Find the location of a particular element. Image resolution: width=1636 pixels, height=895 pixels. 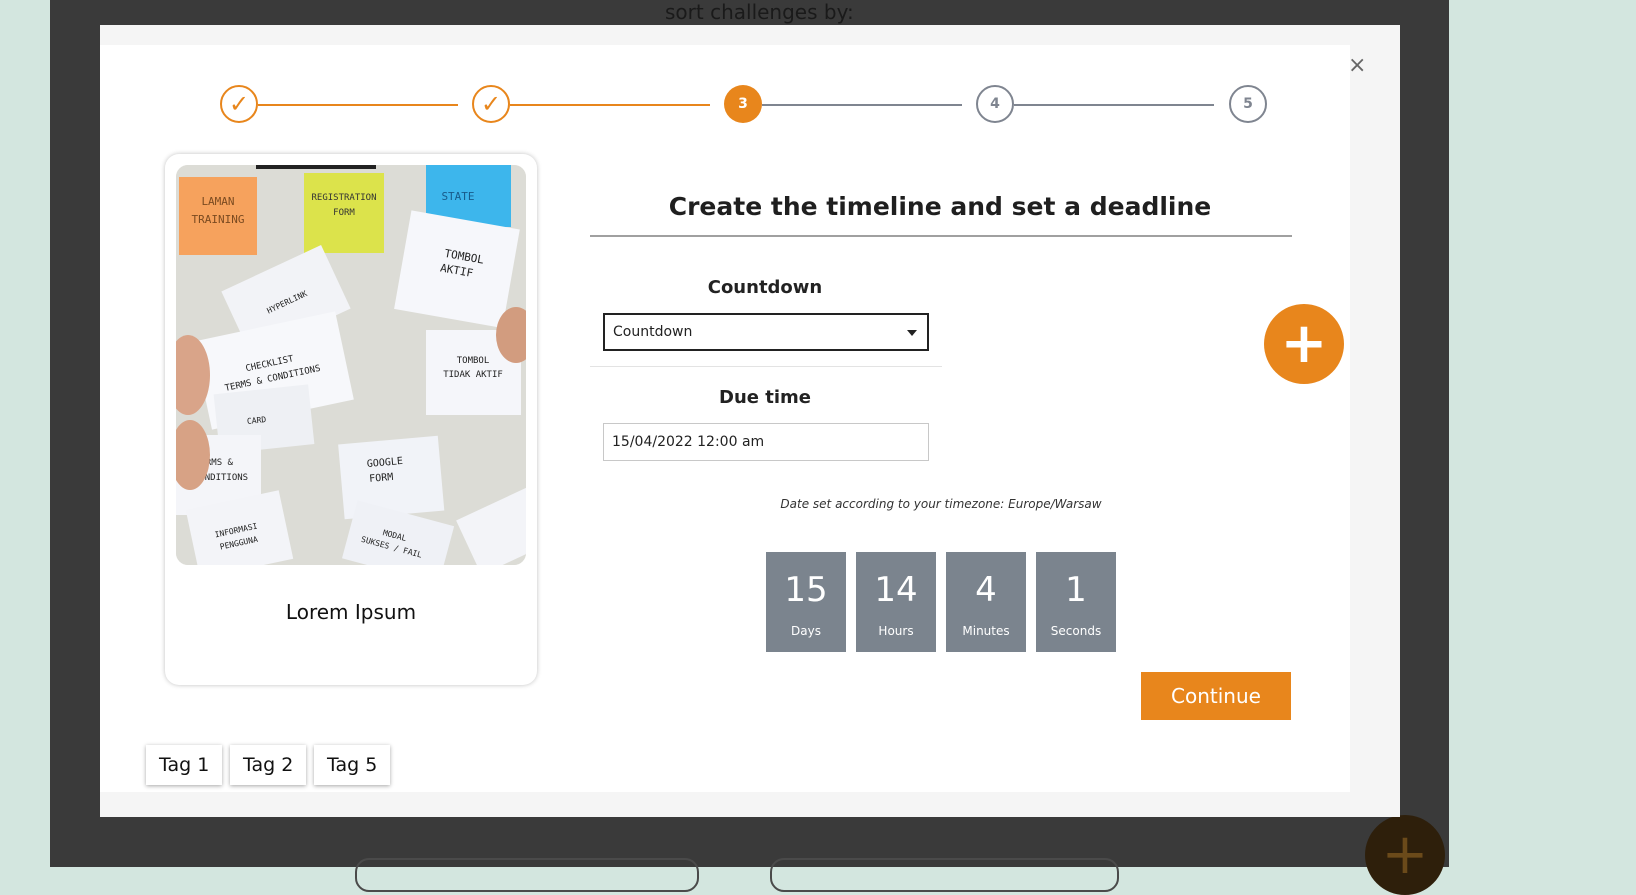

step-3-current: 3 is located at coordinates (743, 104).